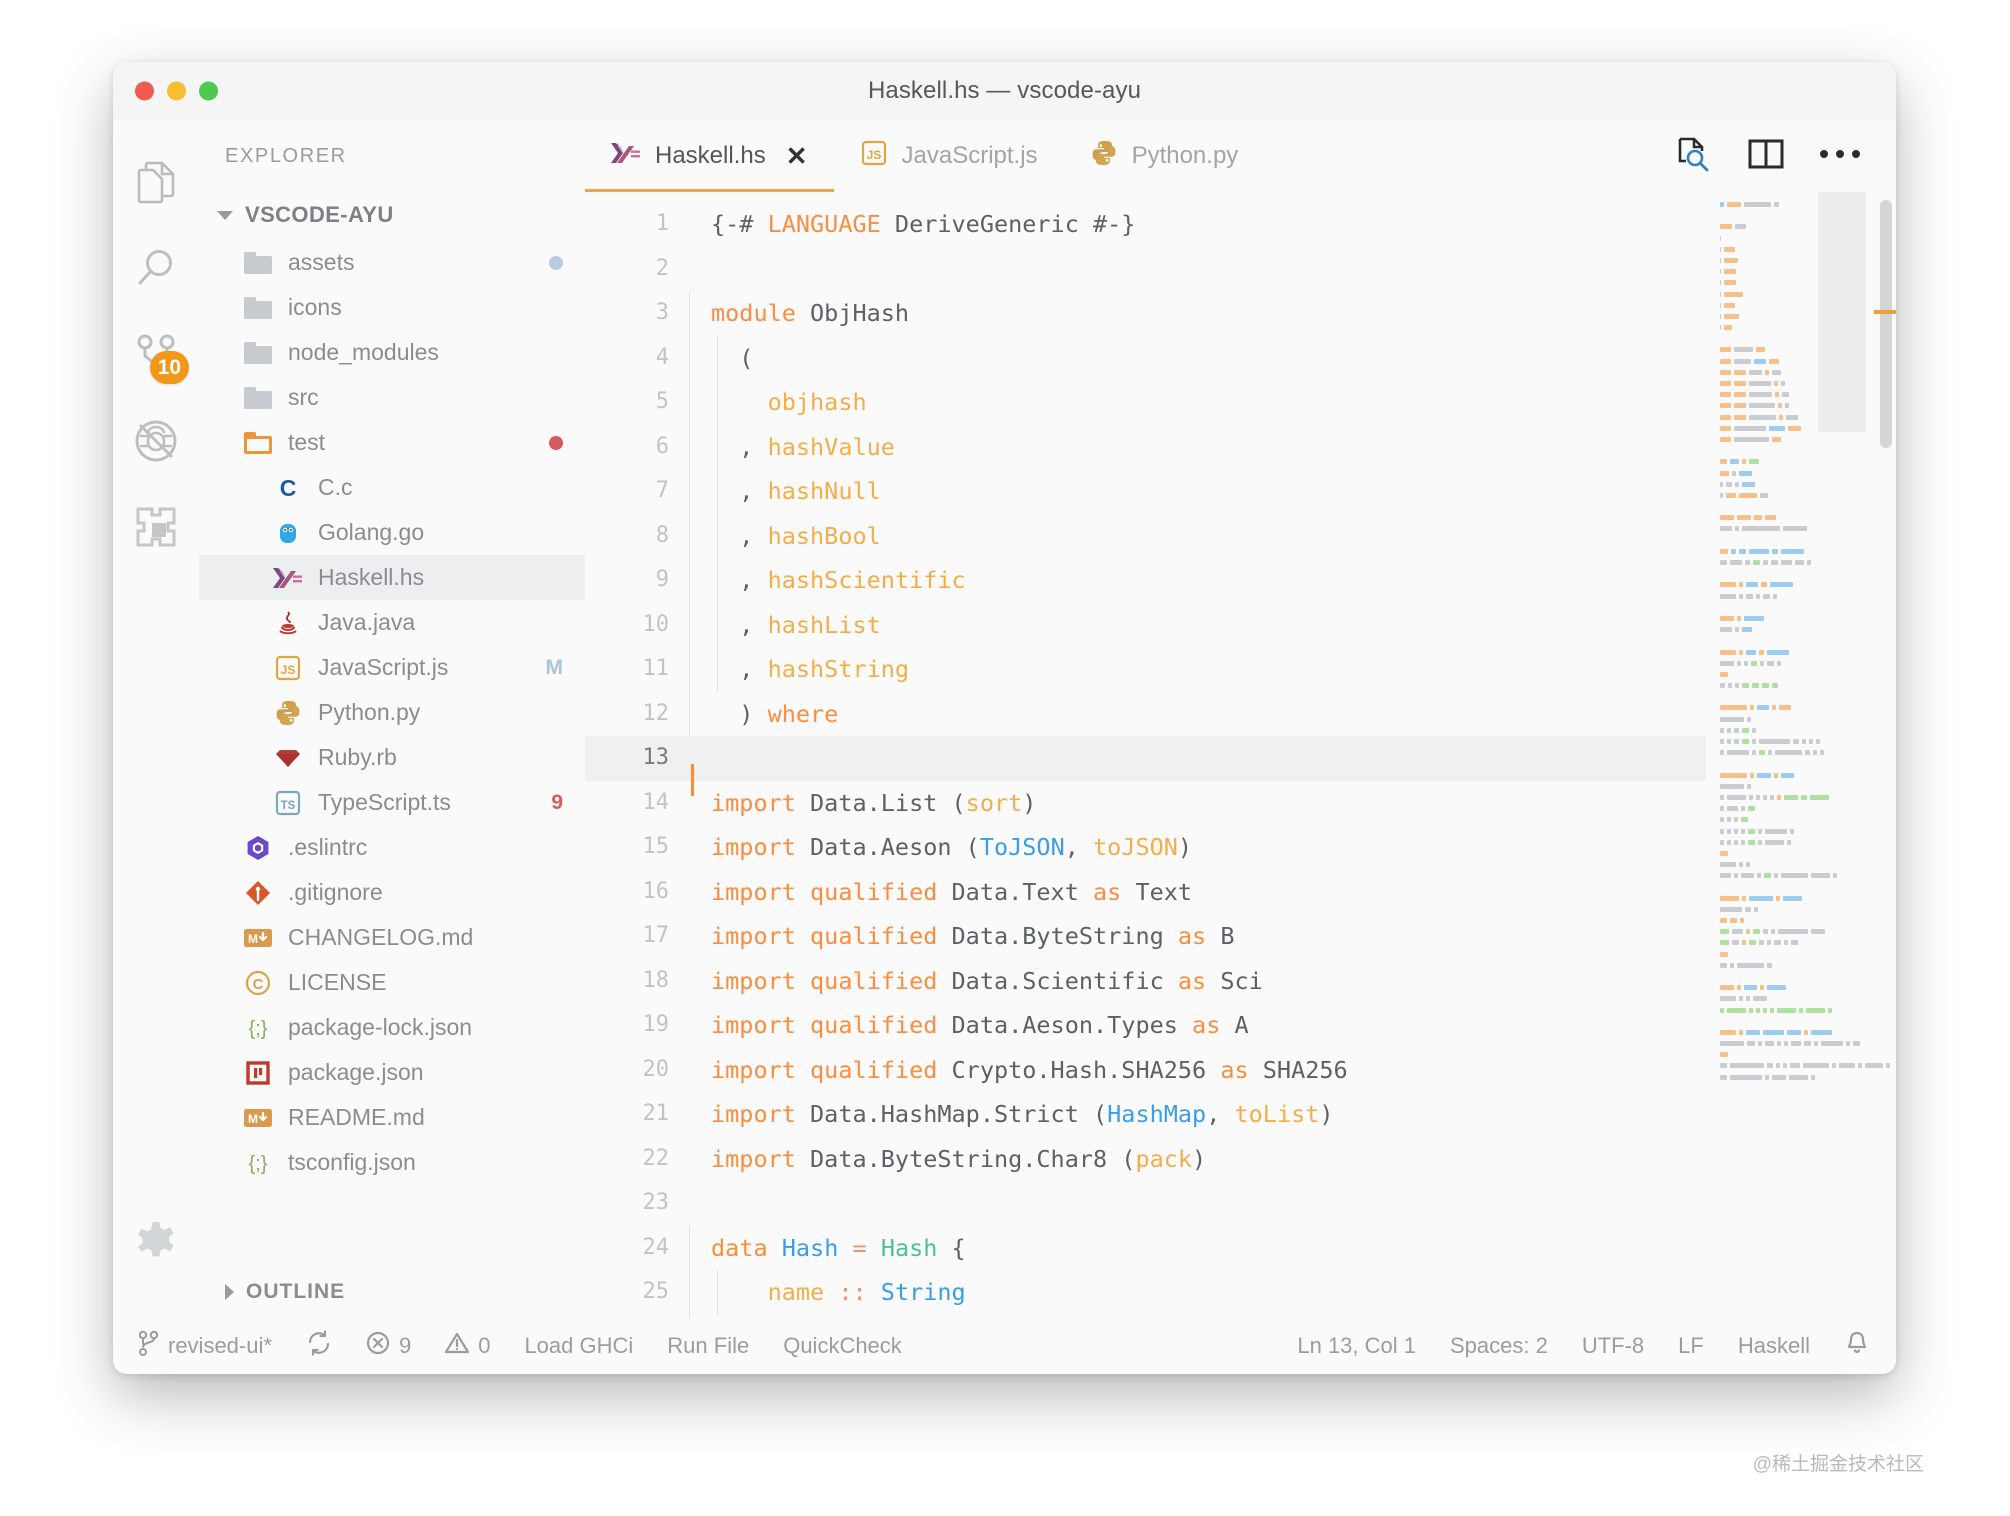 The image size is (2010, 1516). Describe the element at coordinates (392, 892) in the screenshot. I see `file-tree-item: .gitignore` at that location.